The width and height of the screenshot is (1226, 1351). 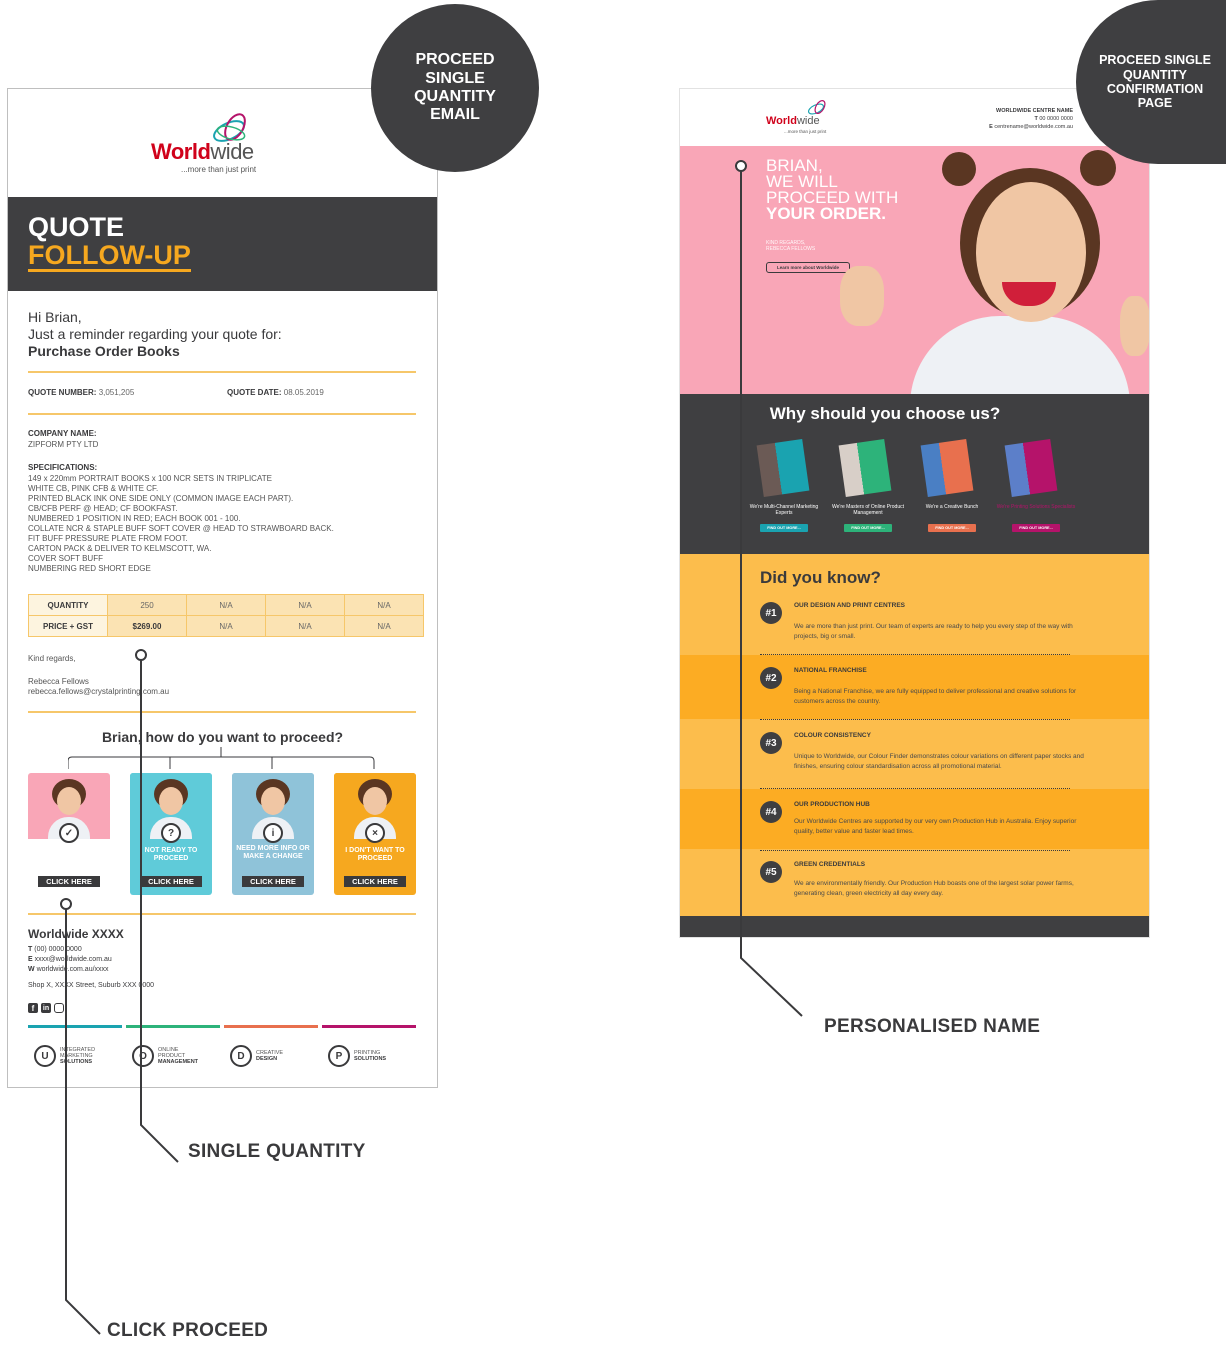 What do you see at coordinates (188, 1330) in the screenshot?
I see `annotation-click-proceed: CLICK PROCEED` at bounding box center [188, 1330].